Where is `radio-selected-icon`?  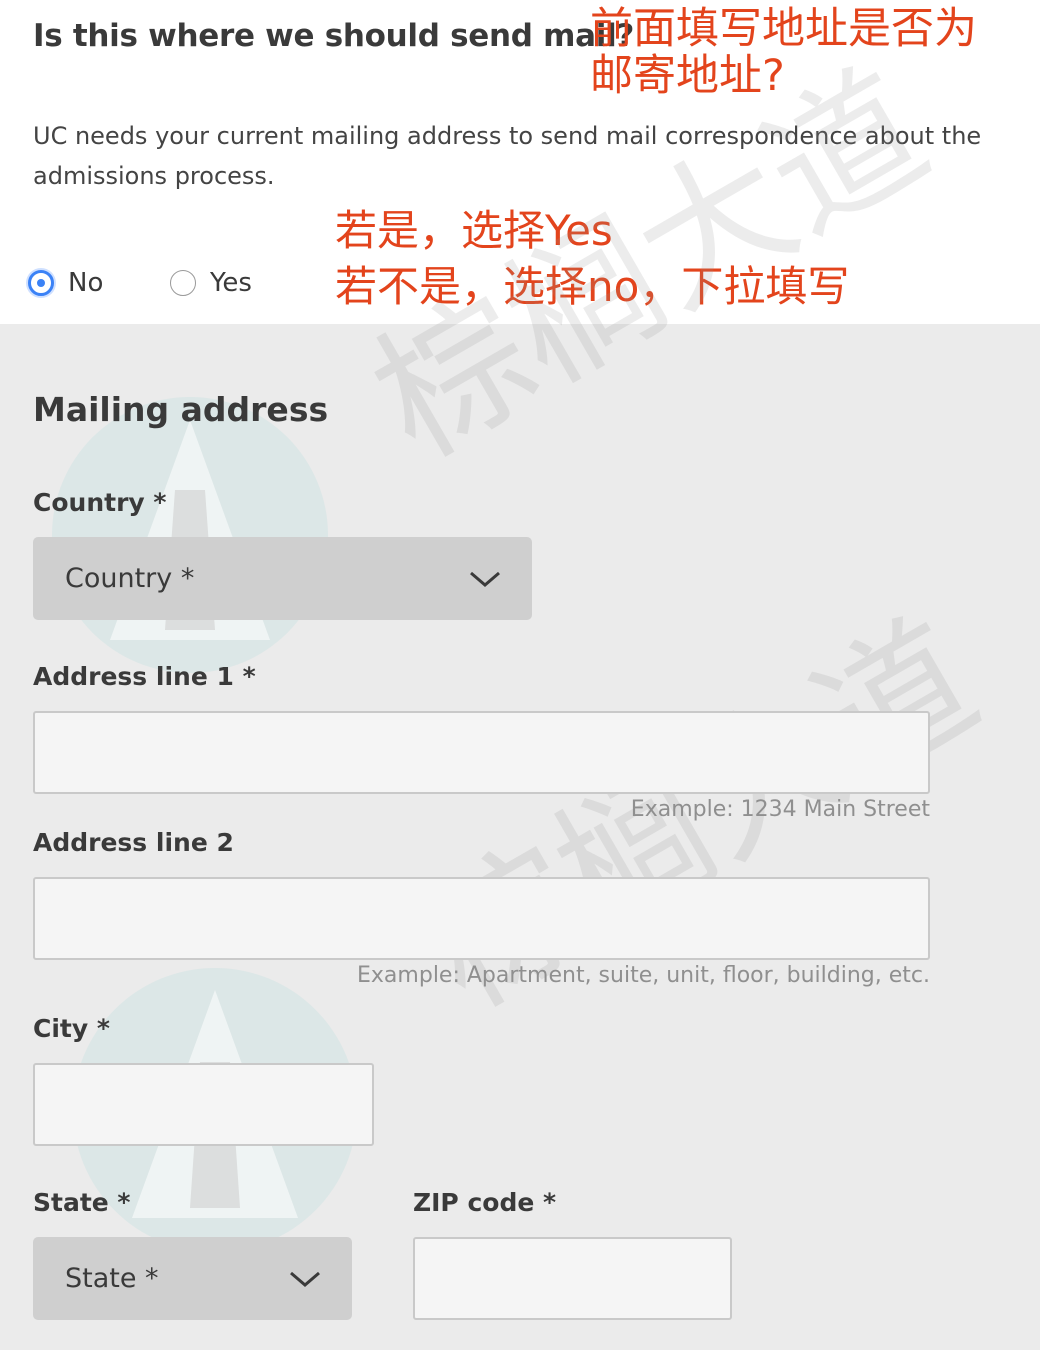
radio-selected-icon is located at coordinates (41, 283).